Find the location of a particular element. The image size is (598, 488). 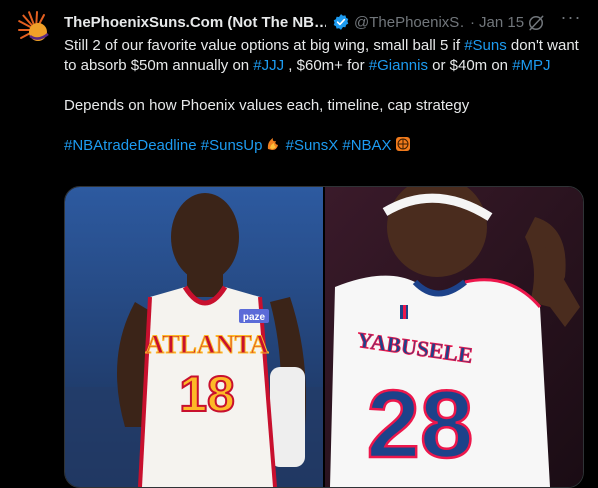

hashtag-mpj: #MPJ is located at coordinates (531, 65).